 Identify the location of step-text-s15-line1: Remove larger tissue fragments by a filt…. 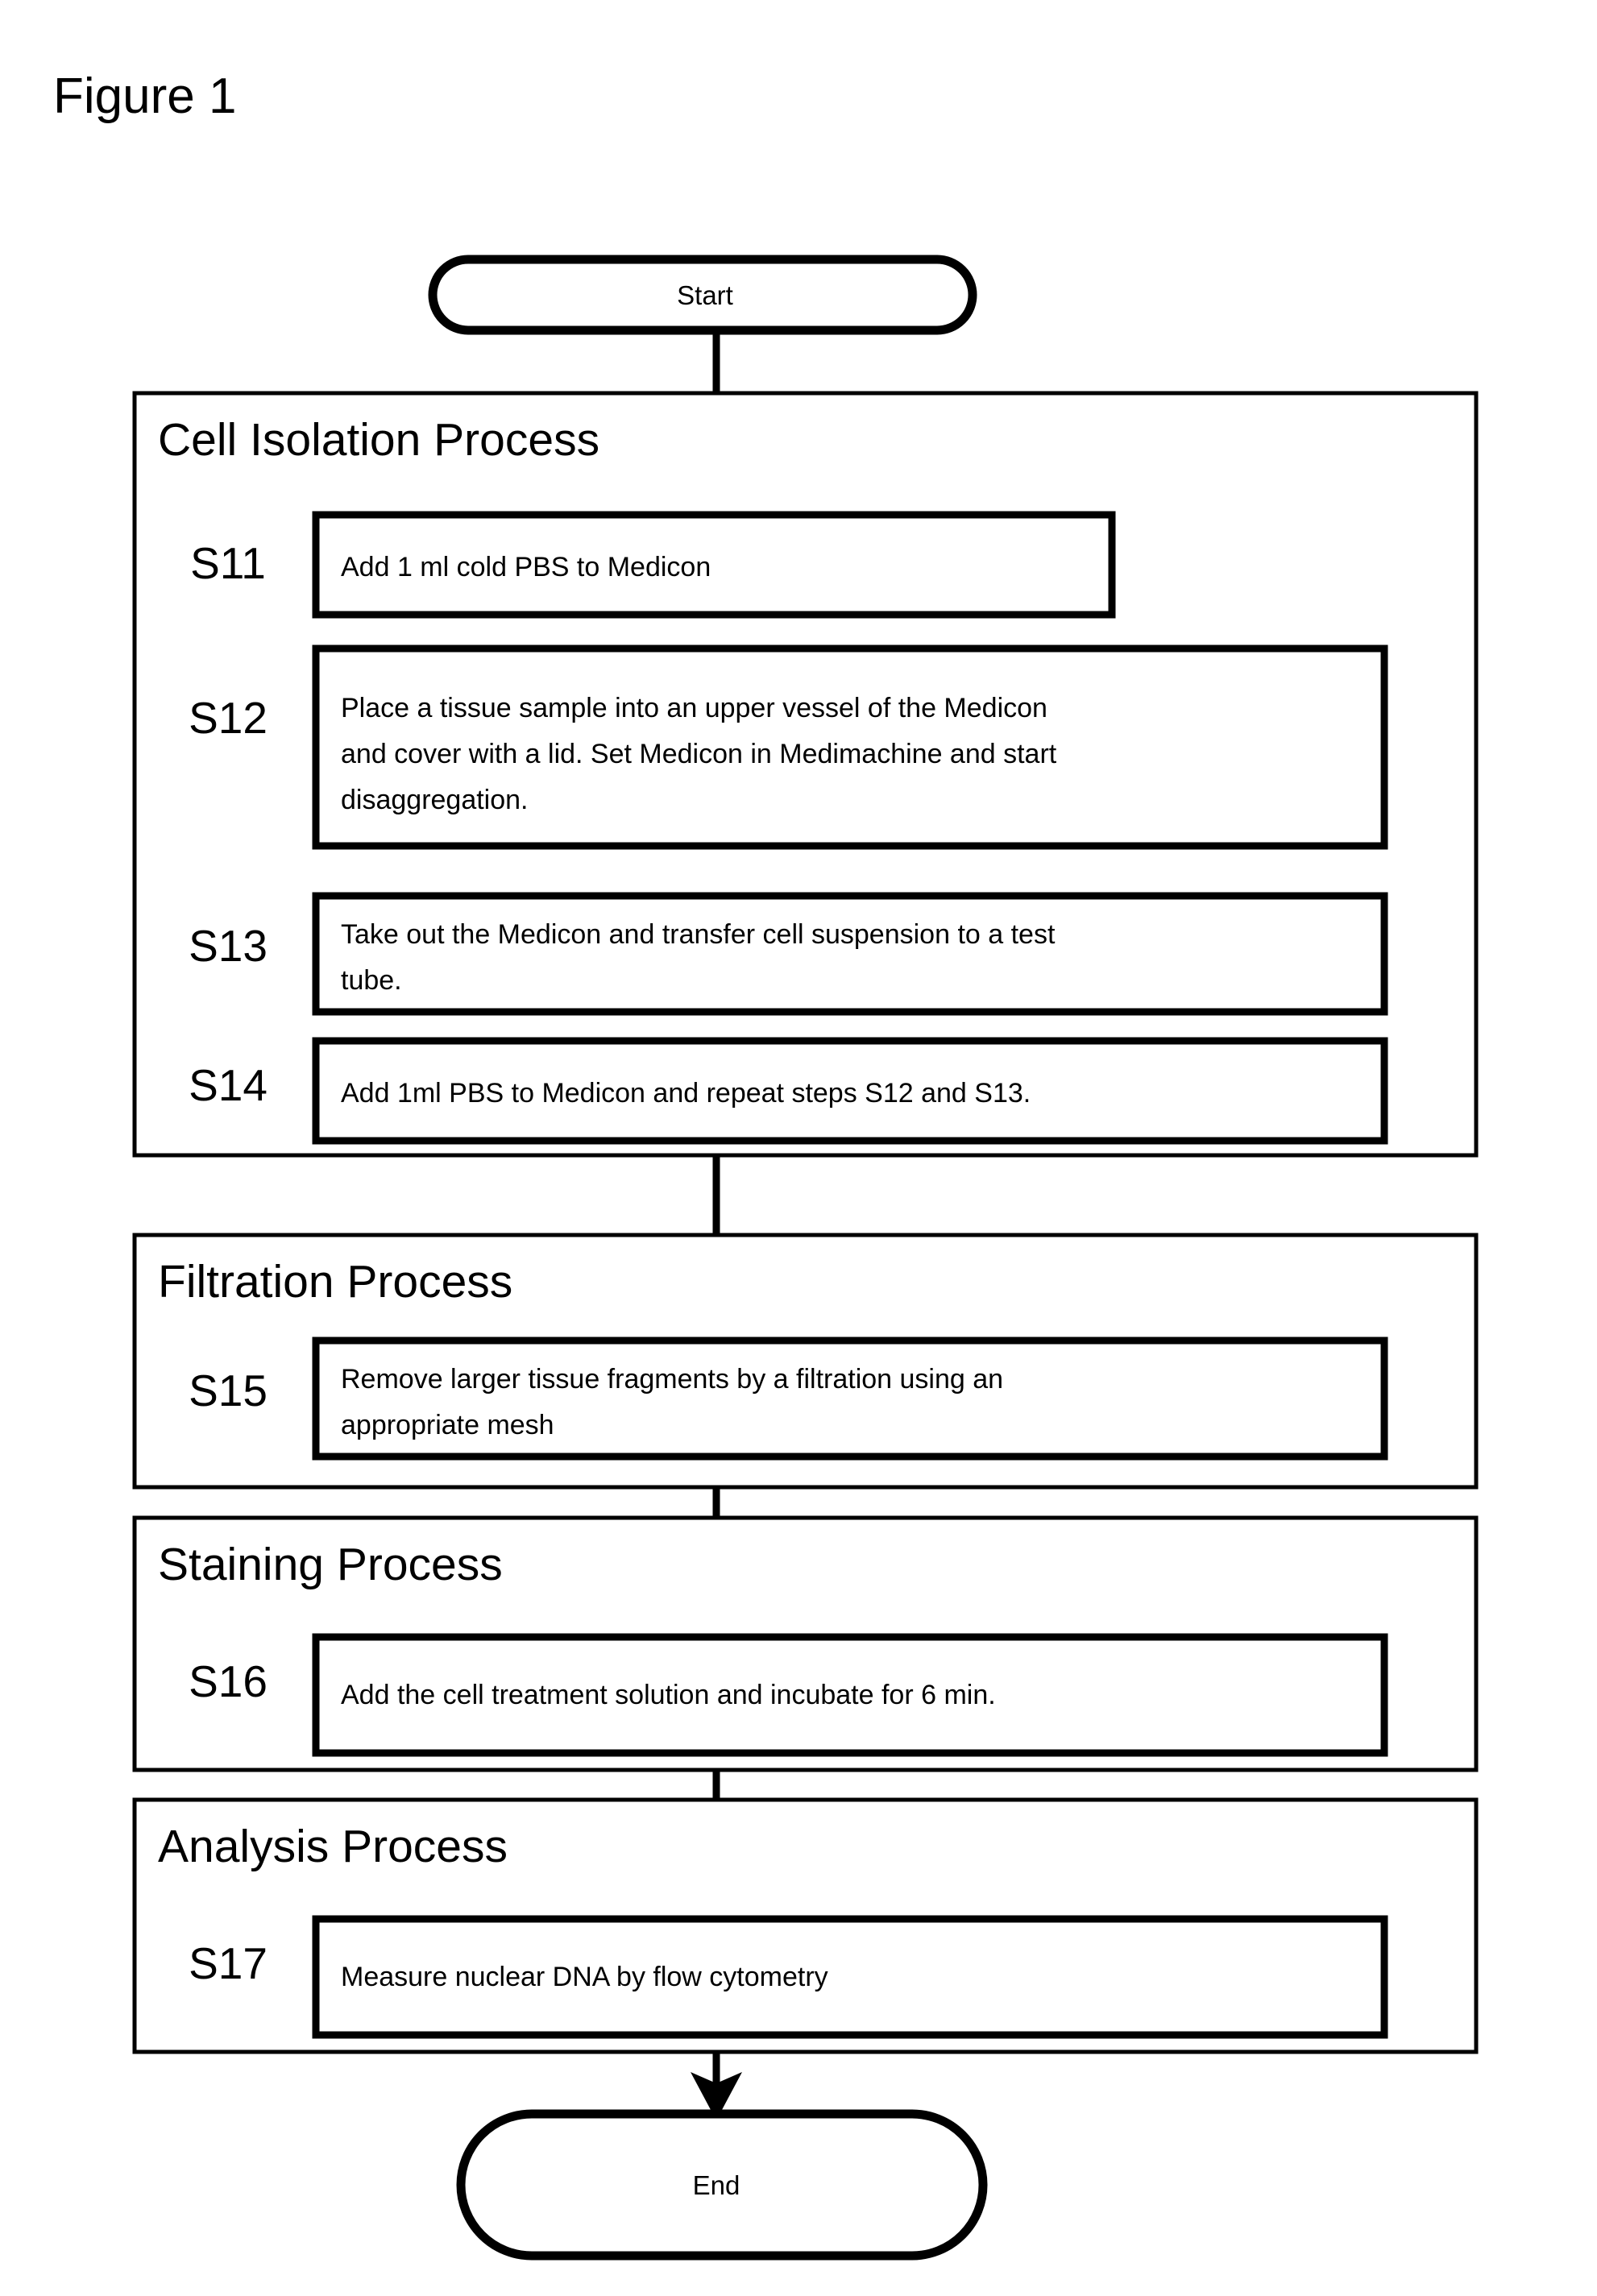
(672, 1379).